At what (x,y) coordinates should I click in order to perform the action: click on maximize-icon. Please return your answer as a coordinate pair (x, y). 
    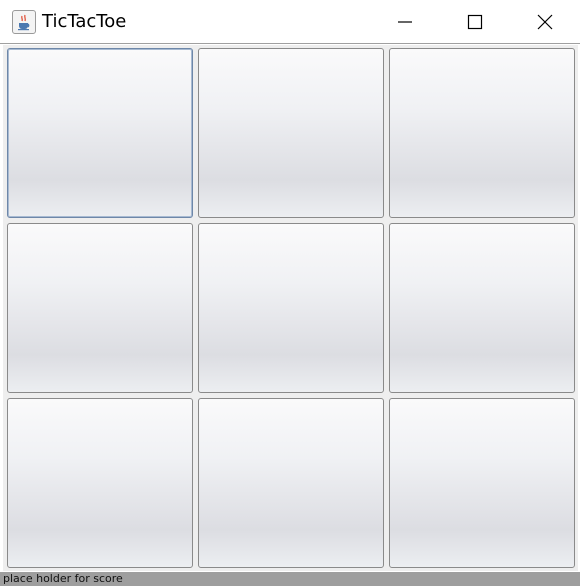
    Looking at the image, I should click on (475, 22).